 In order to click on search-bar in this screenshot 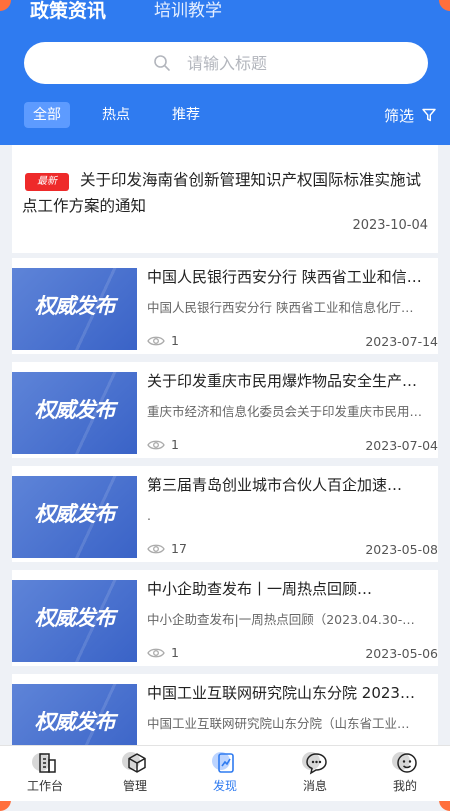, I will do `click(226, 63)`.